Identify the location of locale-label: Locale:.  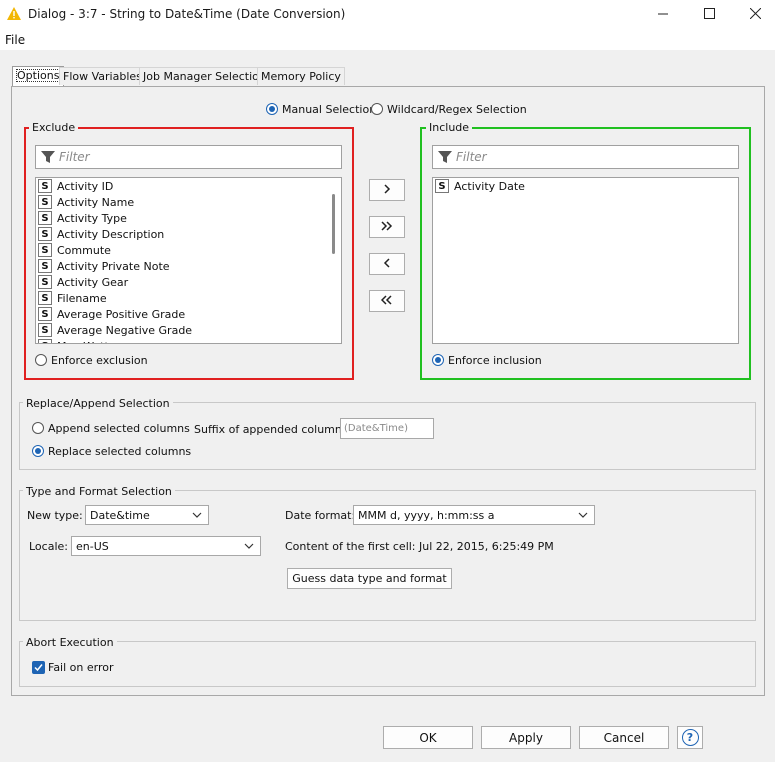
(48, 546).